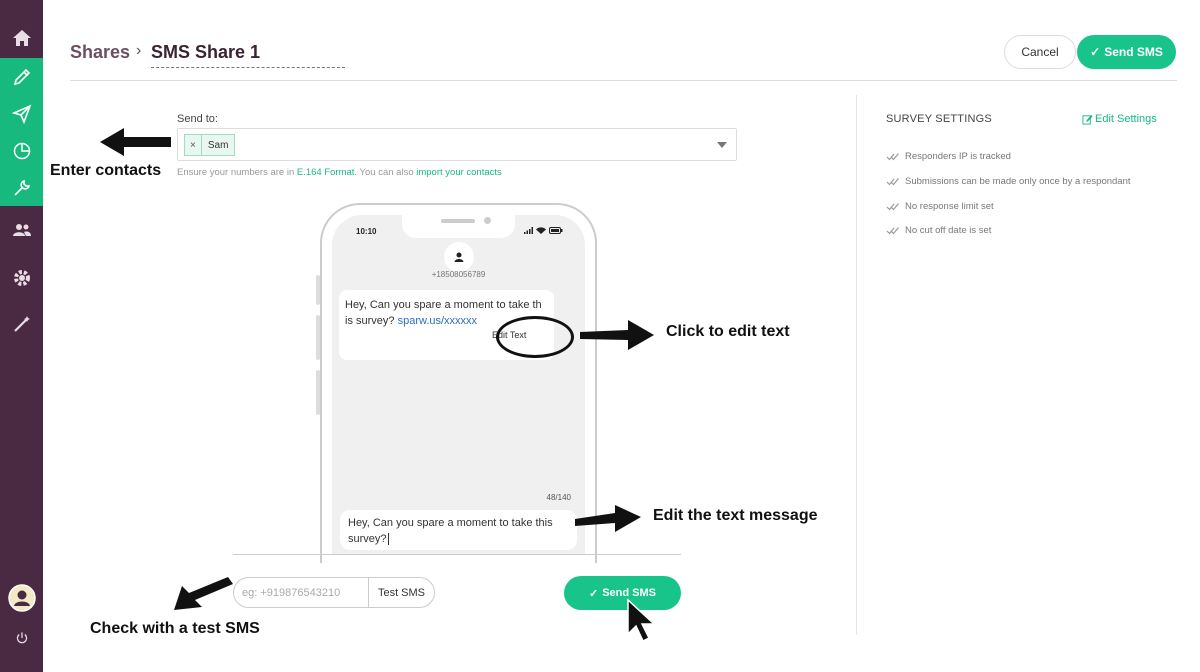 Image resolution: width=1200 pixels, height=672 pixels. I want to click on compose-line-2: survey?, so click(367, 539).